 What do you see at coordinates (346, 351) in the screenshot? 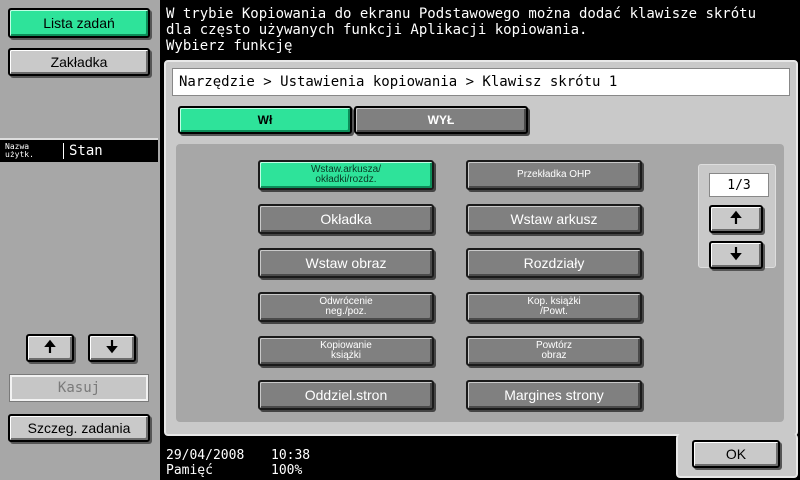
I see `function-button: Kopiowanie książki` at bounding box center [346, 351].